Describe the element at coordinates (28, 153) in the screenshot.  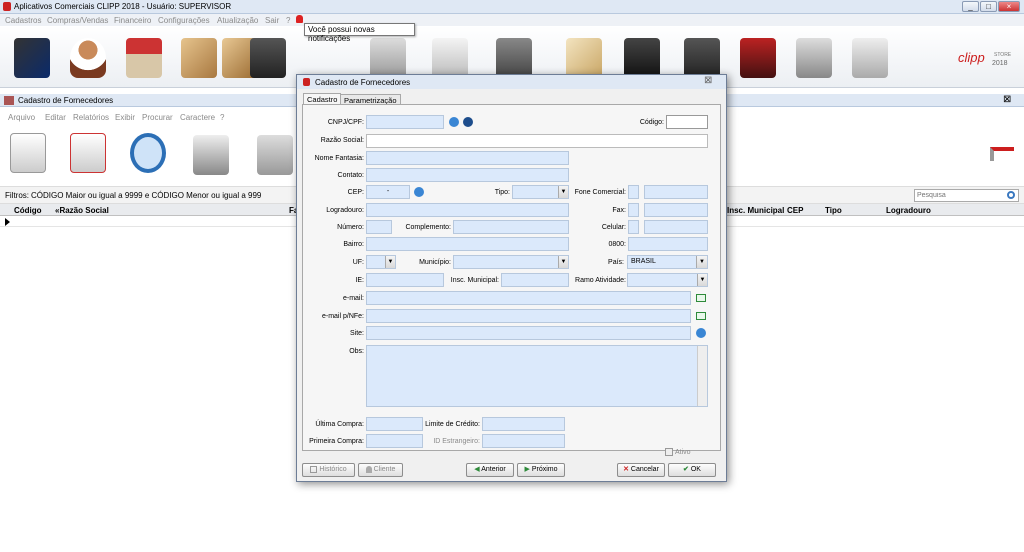
I see `new-record-icon` at that location.